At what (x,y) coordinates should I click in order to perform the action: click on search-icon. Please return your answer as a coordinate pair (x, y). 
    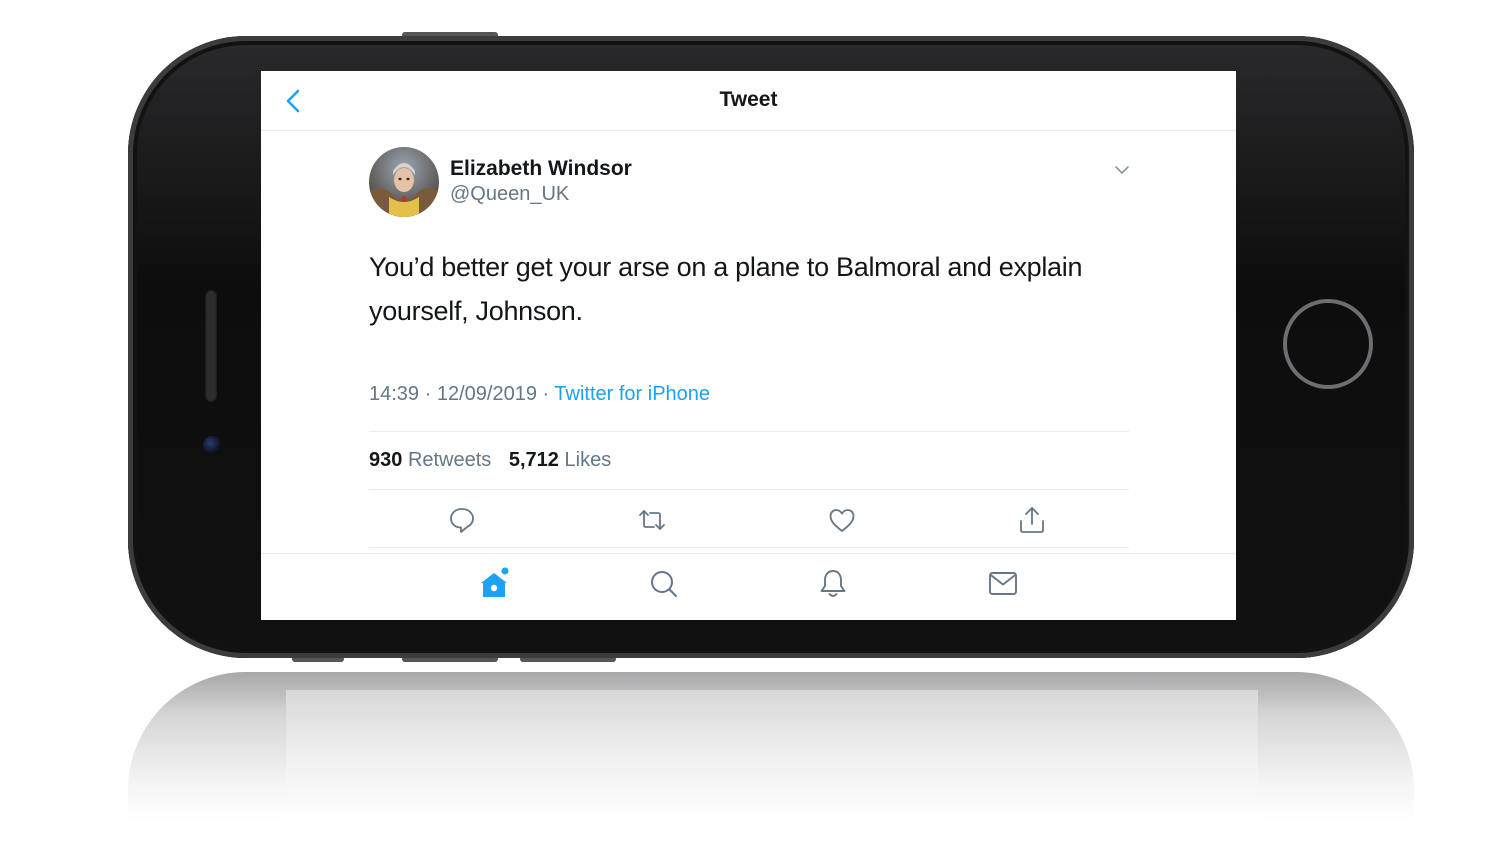
    Looking at the image, I should click on (664, 584).